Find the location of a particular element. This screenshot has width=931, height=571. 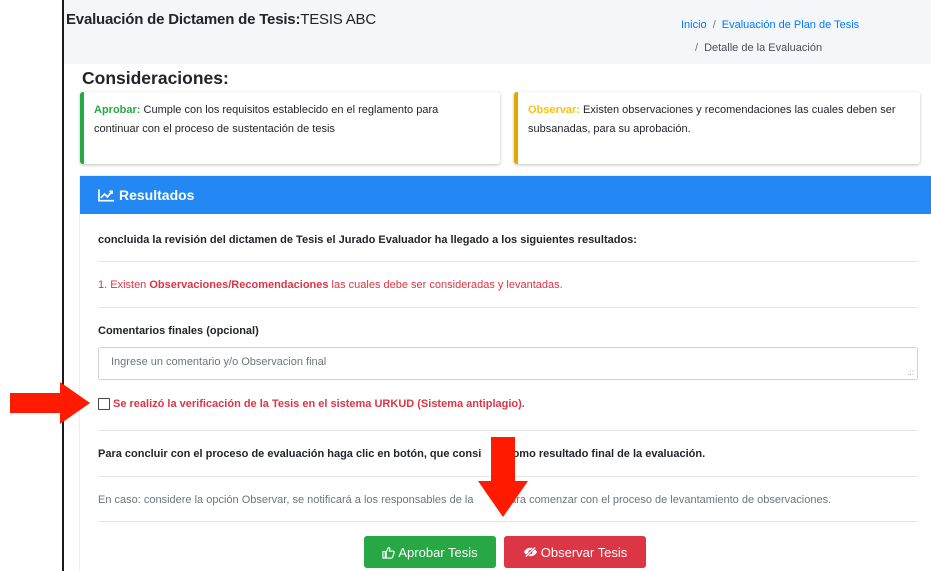

eye-slash-icon is located at coordinates (530, 552).